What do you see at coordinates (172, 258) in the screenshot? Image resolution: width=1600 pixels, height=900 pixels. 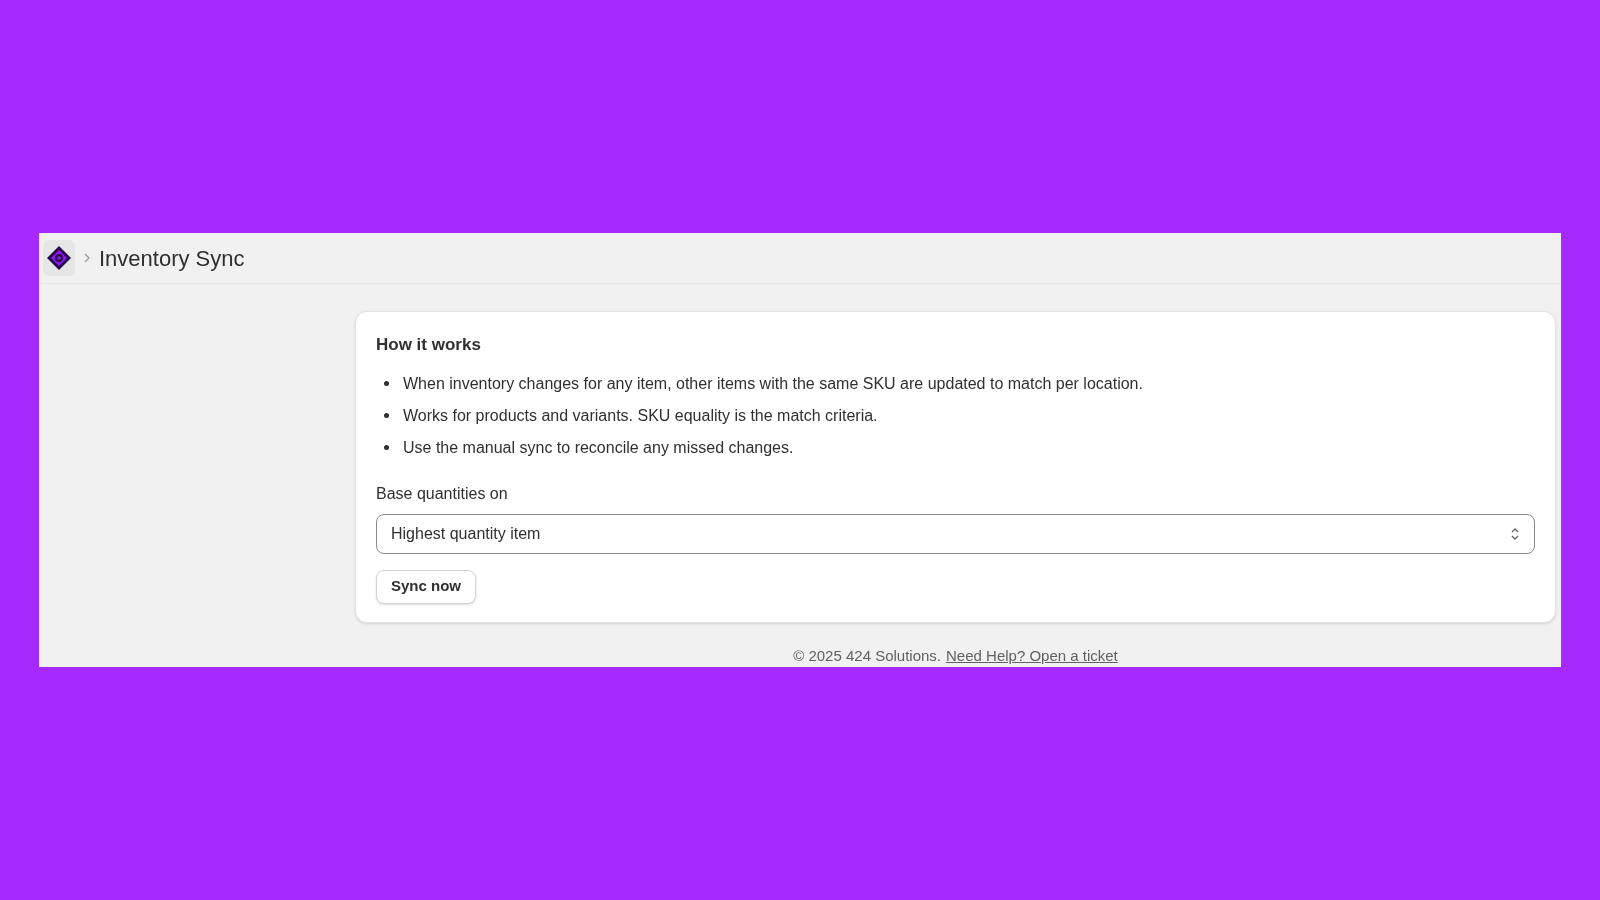 I see `page-title: Inventory Sync` at bounding box center [172, 258].